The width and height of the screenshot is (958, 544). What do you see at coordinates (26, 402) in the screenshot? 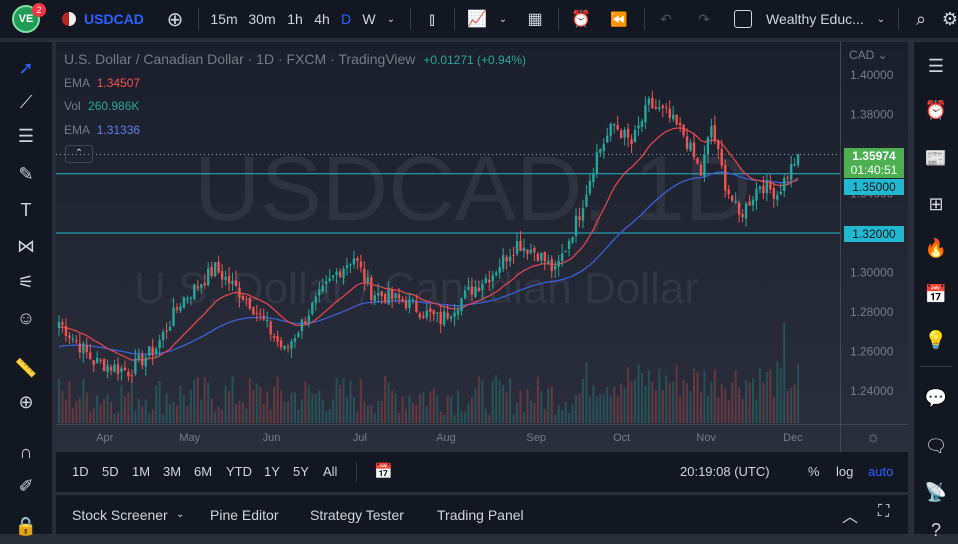
I see `zoom-in-icon: ⊕` at bounding box center [26, 402].